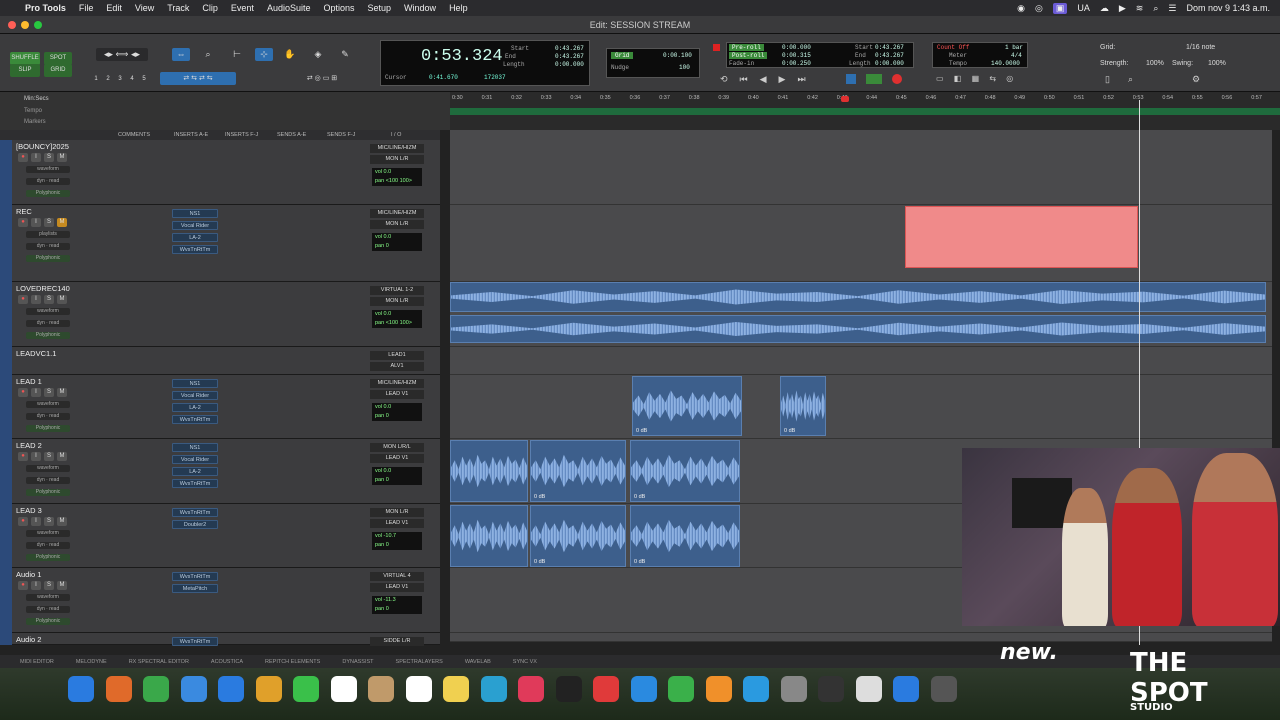 Image resolution: width=1280 pixels, height=720 pixels. I want to click on tab-acoustica: ACOUSTICA, so click(227, 662).